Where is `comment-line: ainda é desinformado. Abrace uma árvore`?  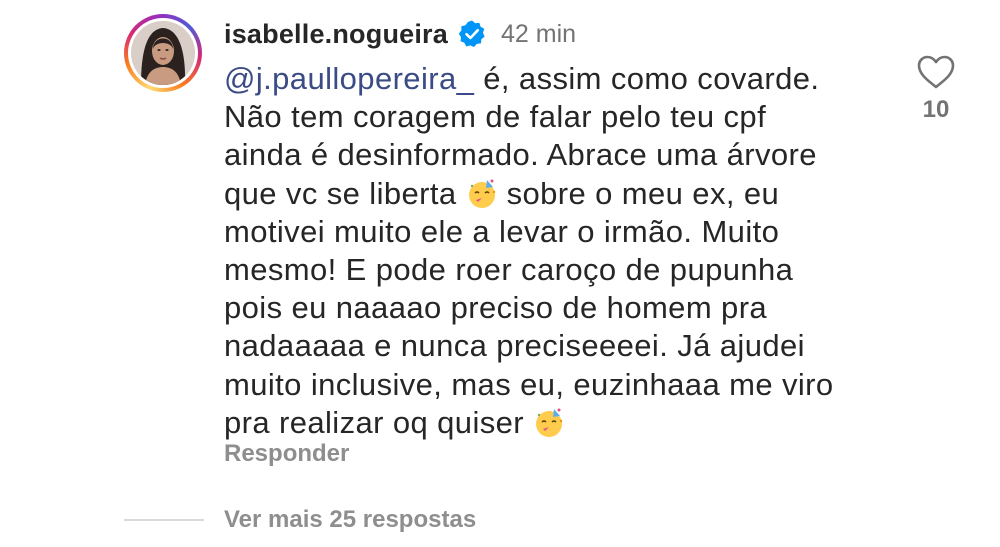
comment-line: ainda é desinformado. Abrace uma árvore is located at coordinates (520, 155).